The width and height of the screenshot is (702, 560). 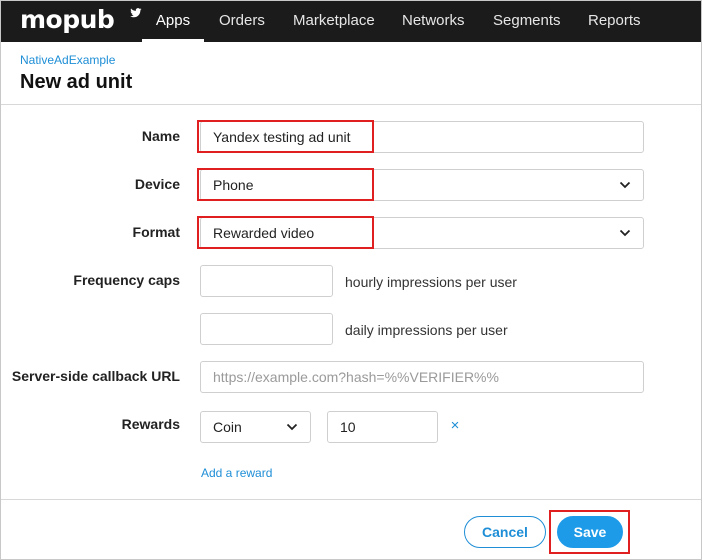 What do you see at coordinates (76, 82) in the screenshot?
I see `page-title: New ad unit` at bounding box center [76, 82].